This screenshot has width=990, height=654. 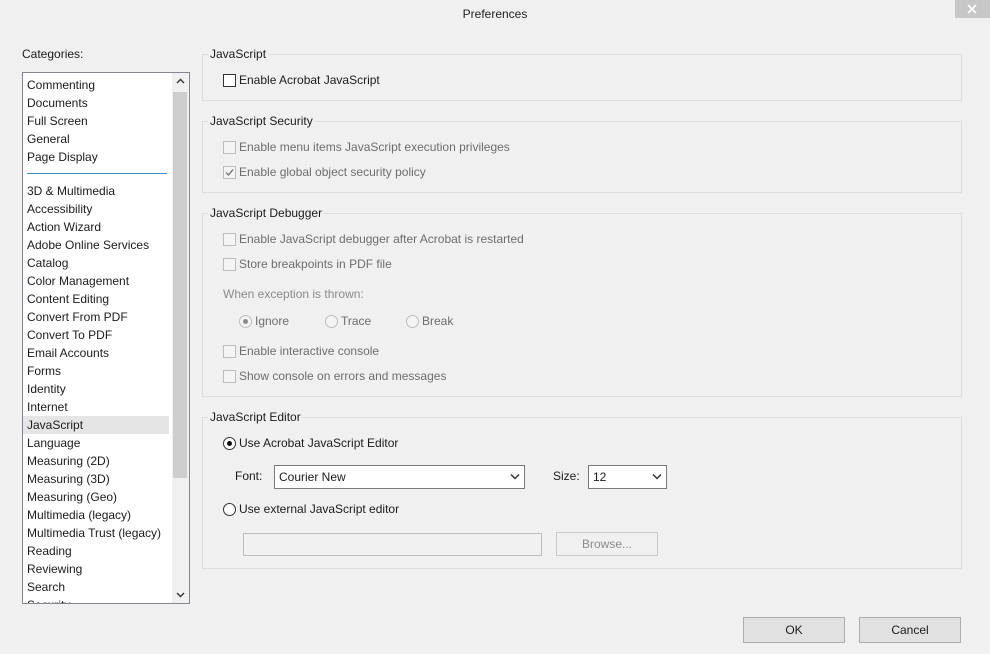 What do you see at coordinates (332, 172) in the screenshot?
I see `global-policy-label: Enable global object security policy` at bounding box center [332, 172].